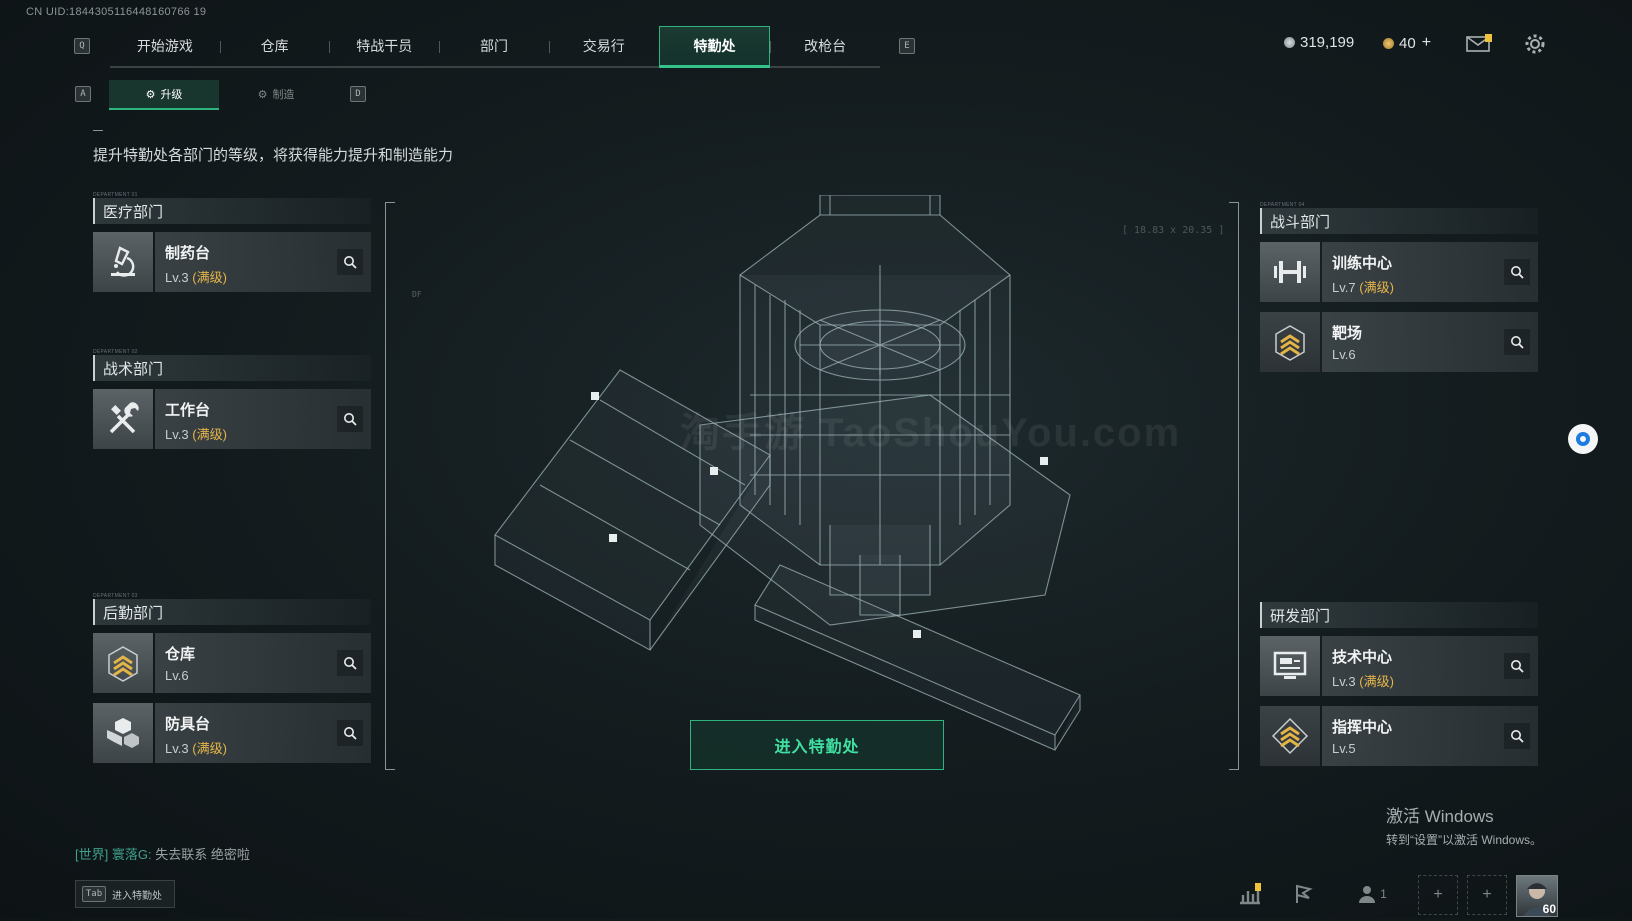  What do you see at coordinates (1238, 486) in the screenshot?
I see `right-frame-line` at bounding box center [1238, 486].